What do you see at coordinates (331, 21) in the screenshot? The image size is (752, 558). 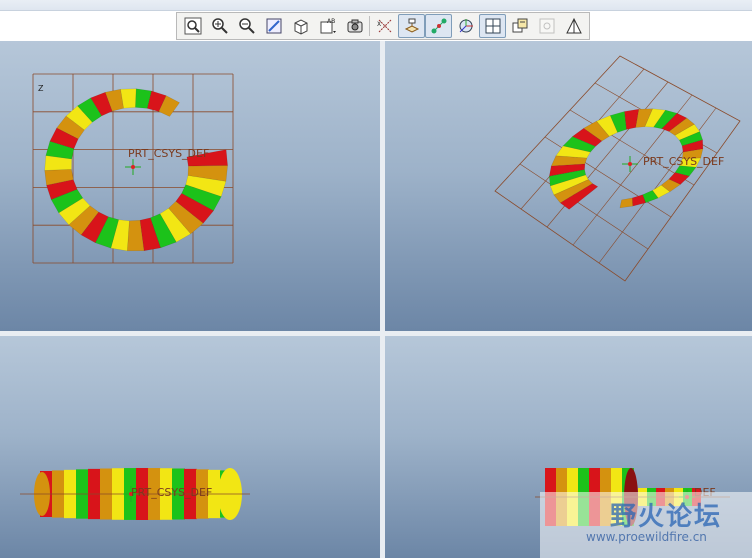 I see `svg-text: AB` at bounding box center [331, 21].